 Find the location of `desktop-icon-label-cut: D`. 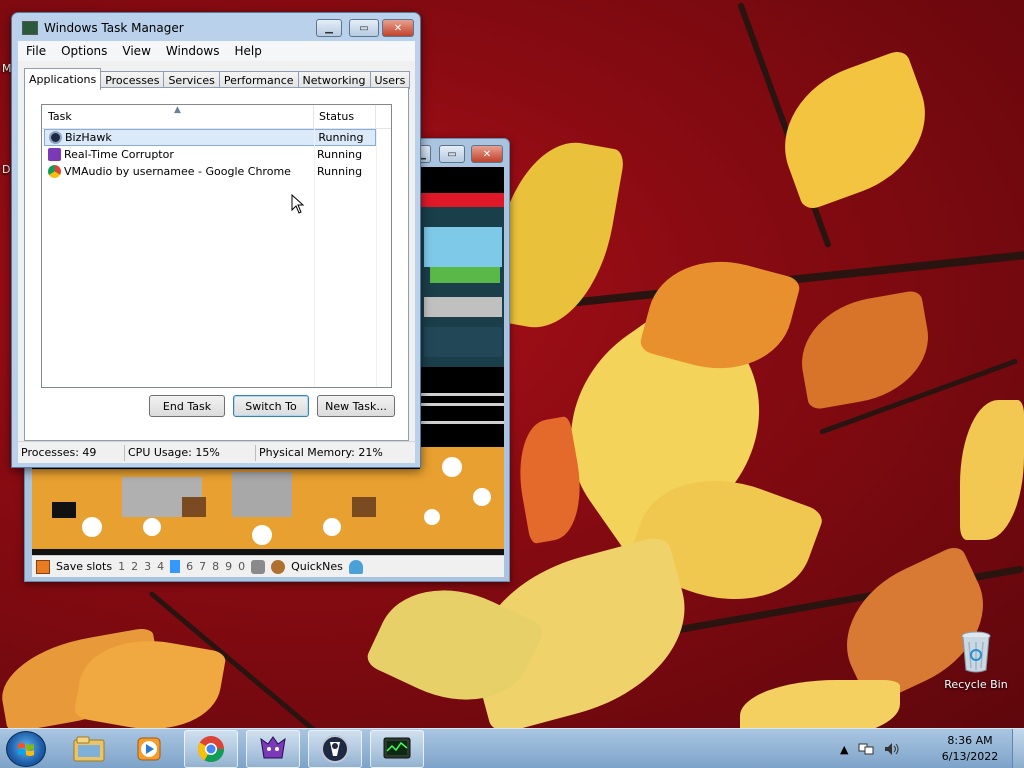

desktop-icon-label-cut: D is located at coordinates (6, 169).